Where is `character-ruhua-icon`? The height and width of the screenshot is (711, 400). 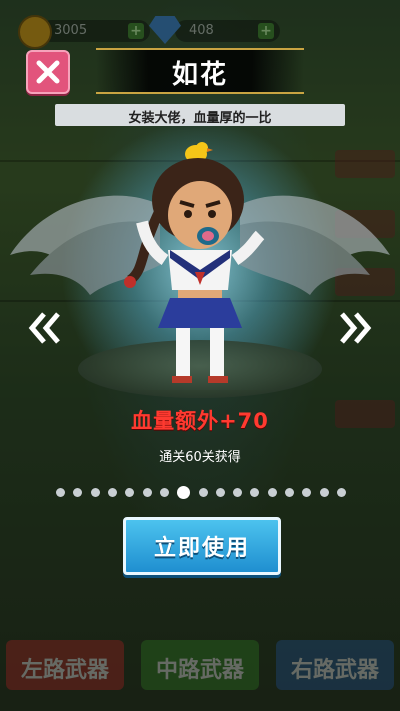
character-ruhua-icon is located at coordinates (194, 262).